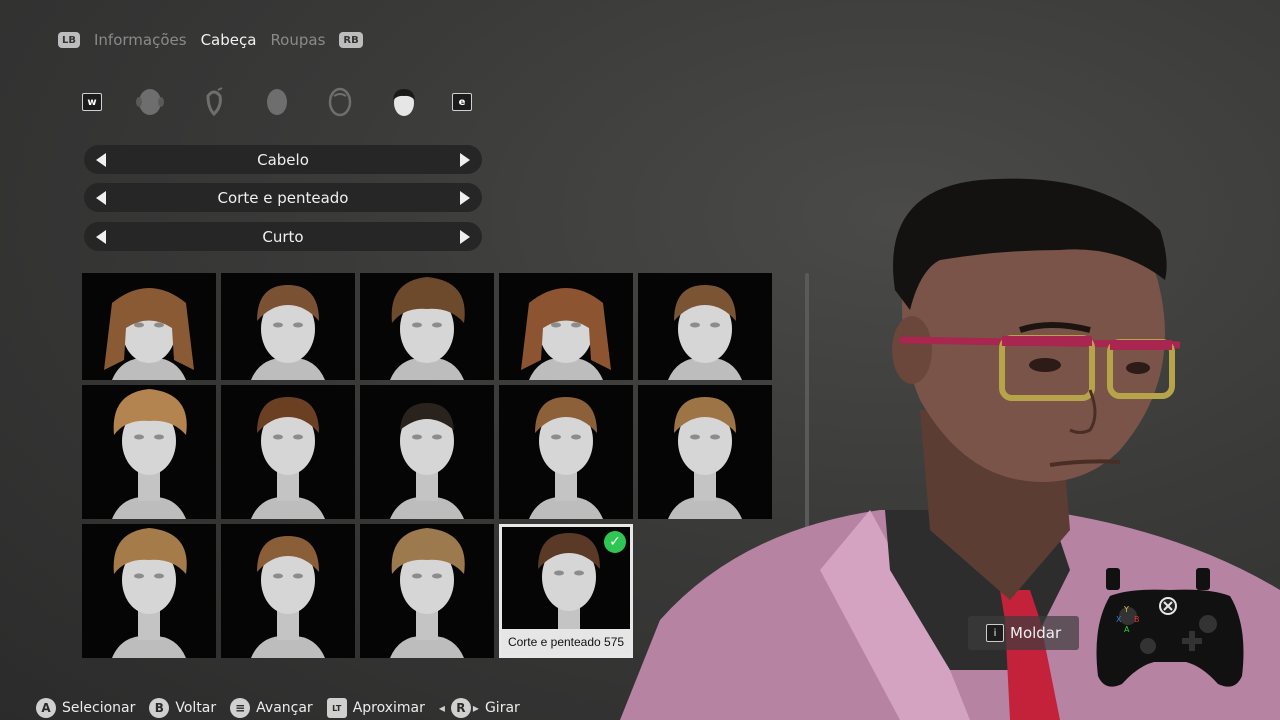  I want to click on tab-roupas: Roupas, so click(297, 40).